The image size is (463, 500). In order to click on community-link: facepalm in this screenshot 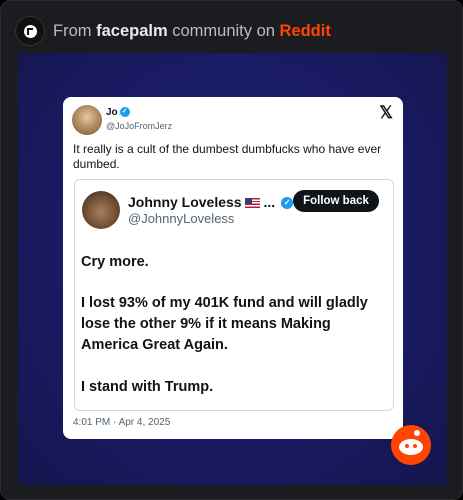, I will do `click(132, 31)`.